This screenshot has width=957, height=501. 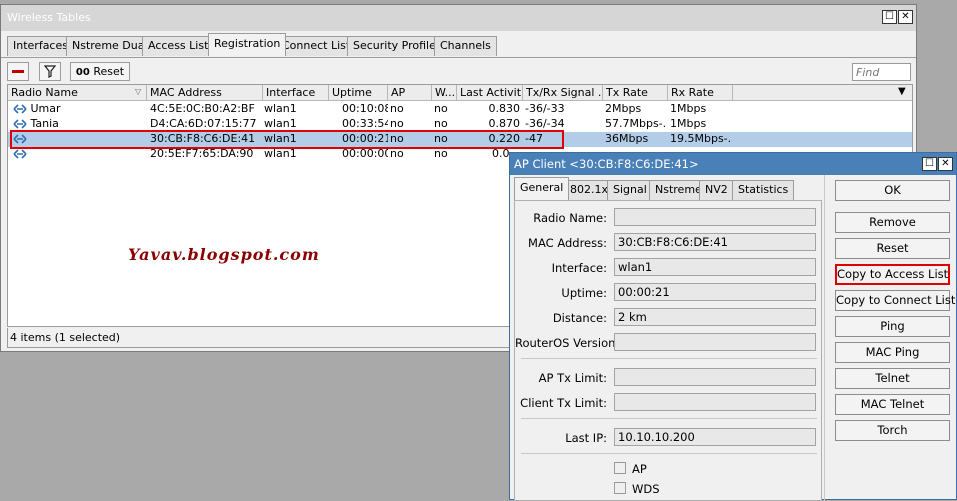 What do you see at coordinates (224, 254) in the screenshot?
I see `watermark: Yavav.blogspot.com` at bounding box center [224, 254].